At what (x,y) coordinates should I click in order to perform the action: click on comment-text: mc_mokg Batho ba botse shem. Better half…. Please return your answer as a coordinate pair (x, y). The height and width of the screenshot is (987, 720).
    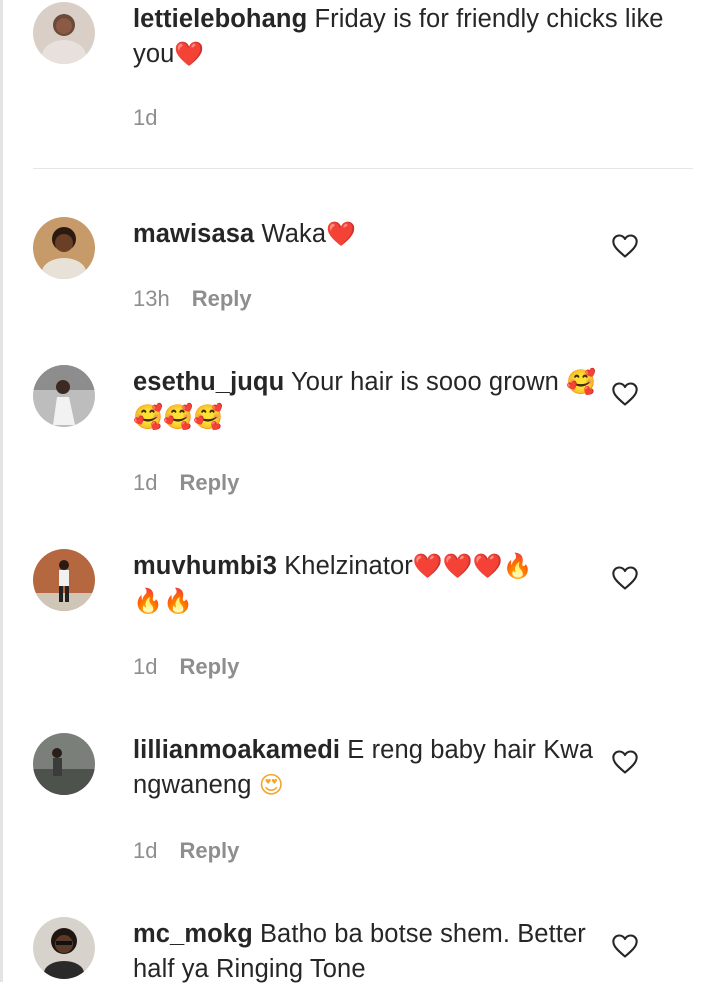
    Looking at the image, I should click on (368, 952).